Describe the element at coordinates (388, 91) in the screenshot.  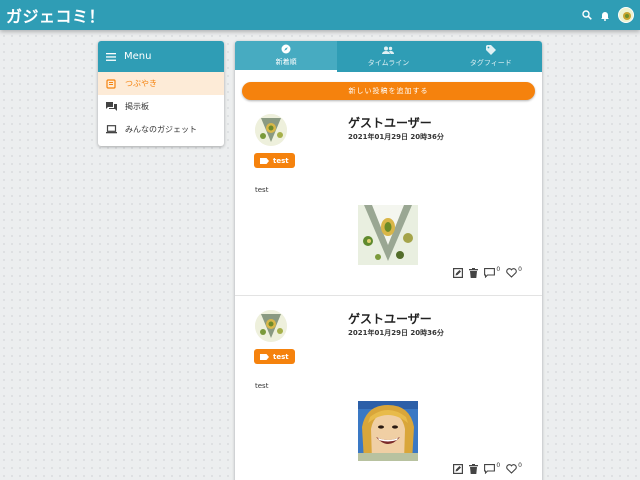
I see `add-post-button: 新しい投稿を追加する` at that location.